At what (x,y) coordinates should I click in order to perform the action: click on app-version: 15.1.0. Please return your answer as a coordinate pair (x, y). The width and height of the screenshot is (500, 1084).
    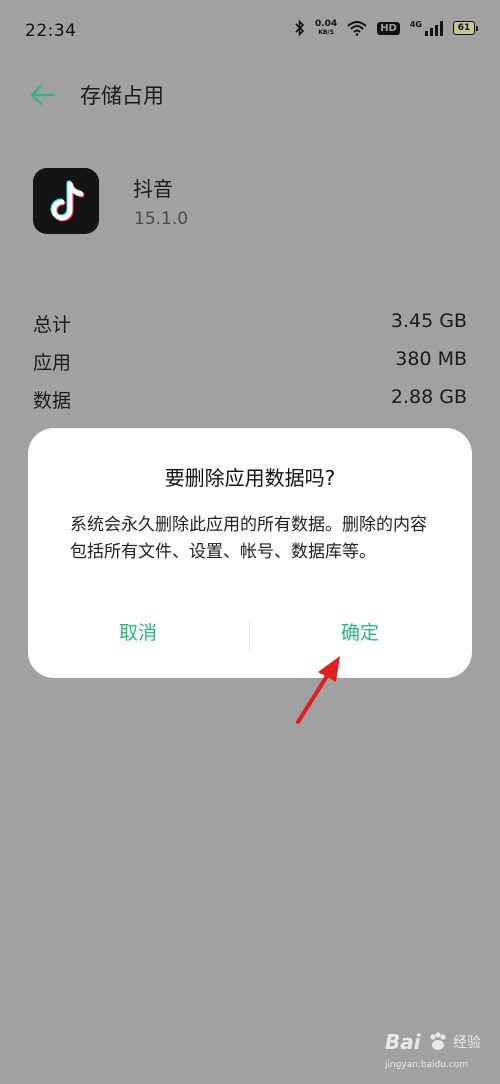
    Looking at the image, I should click on (161, 219).